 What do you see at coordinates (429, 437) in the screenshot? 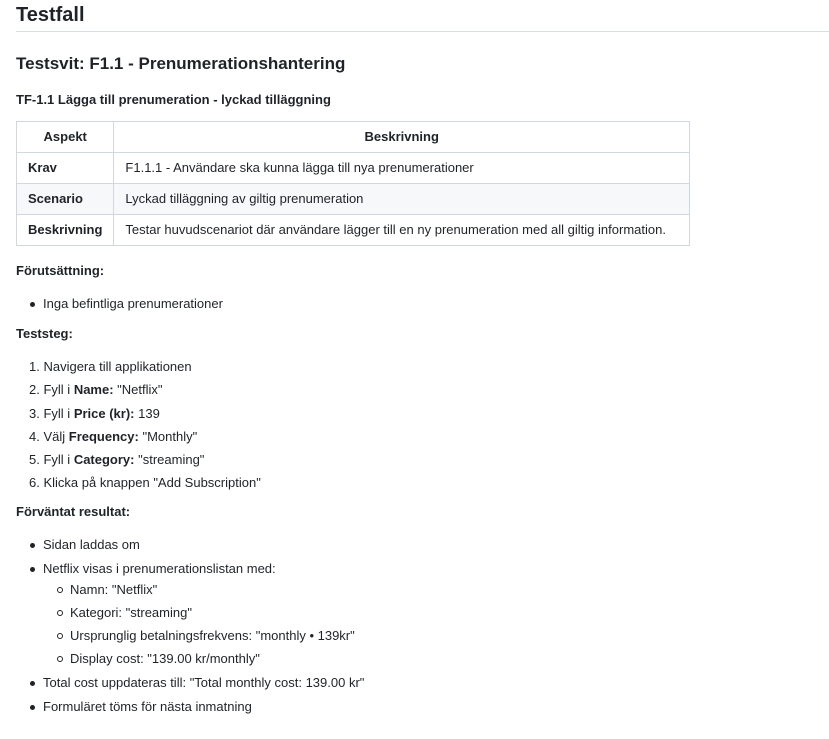
I see `list-item: 4. Välj Frequency: "Monthly"` at bounding box center [429, 437].